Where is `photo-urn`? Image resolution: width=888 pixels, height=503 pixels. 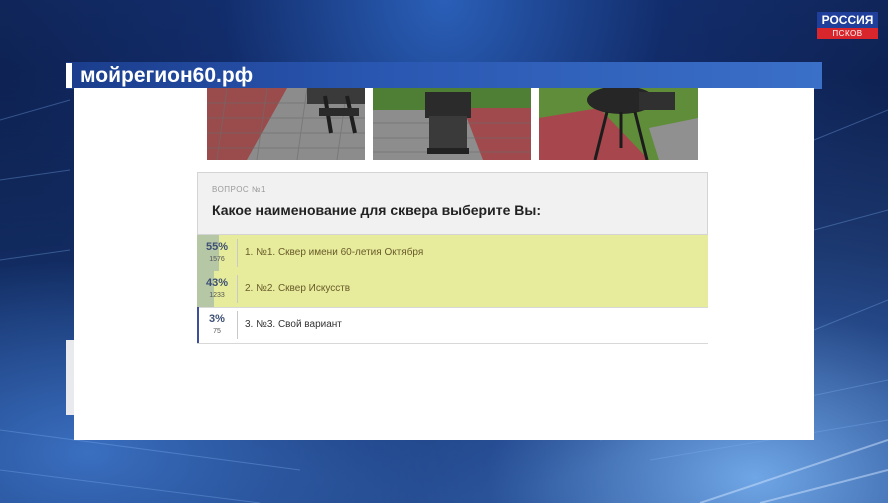 photo-urn is located at coordinates (452, 124).